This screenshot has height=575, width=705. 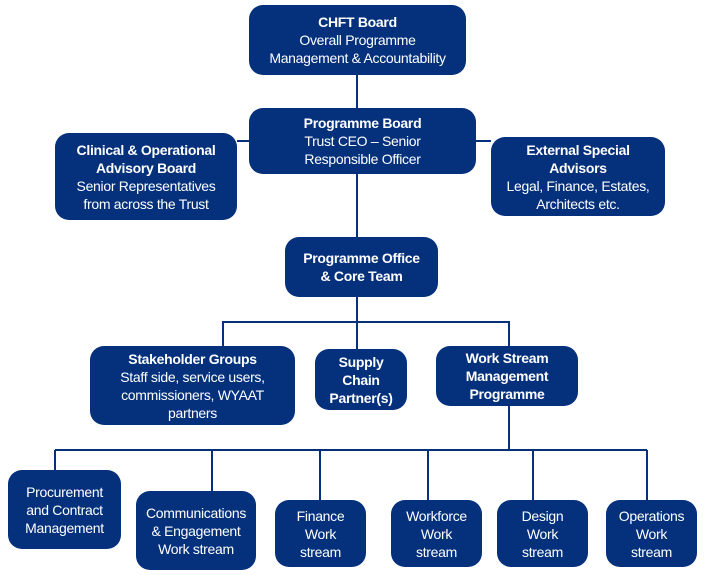 I want to click on node-text: Management & Accountability, so click(x=357, y=58).